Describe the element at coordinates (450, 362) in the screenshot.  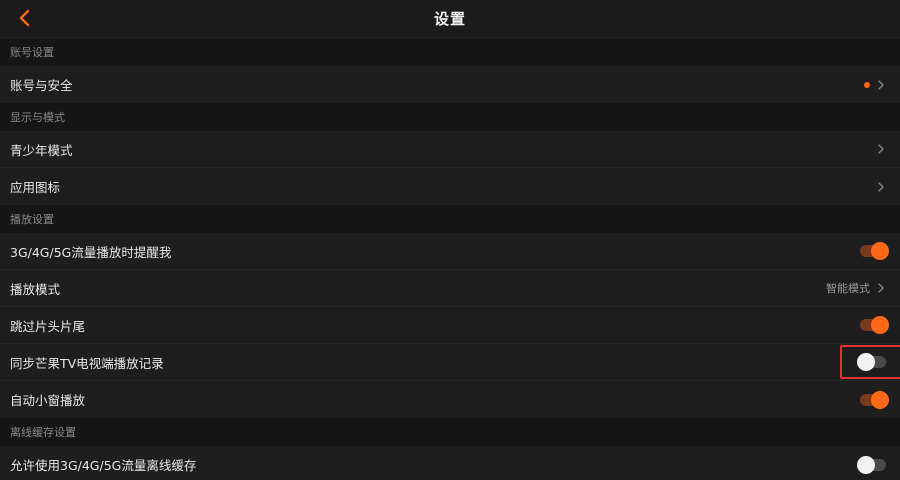
I see `setting-toggle-row: 同步芒果TV电视端播放记录` at that location.